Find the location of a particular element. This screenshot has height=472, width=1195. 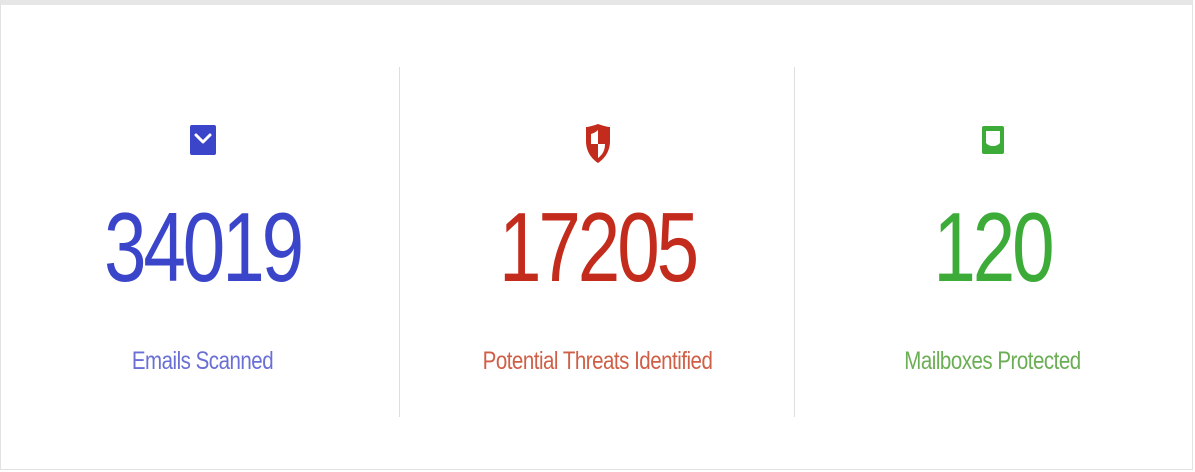

emails-scanned-label: Emails Scanned is located at coordinates (202, 361).